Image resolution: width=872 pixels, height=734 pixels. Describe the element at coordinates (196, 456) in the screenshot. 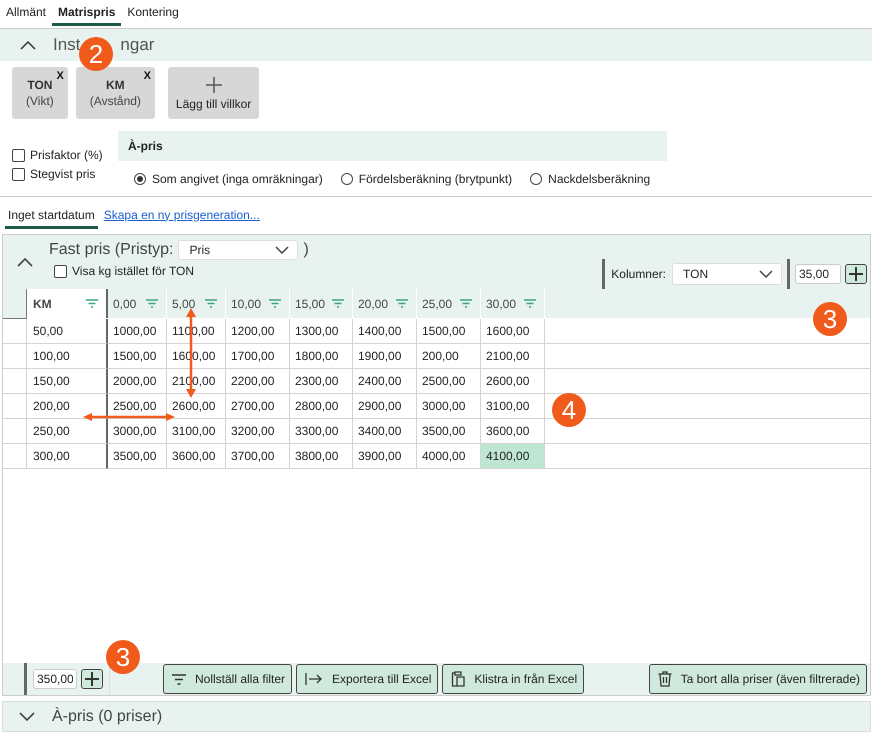

I see `table-cell: 3600,00` at that location.